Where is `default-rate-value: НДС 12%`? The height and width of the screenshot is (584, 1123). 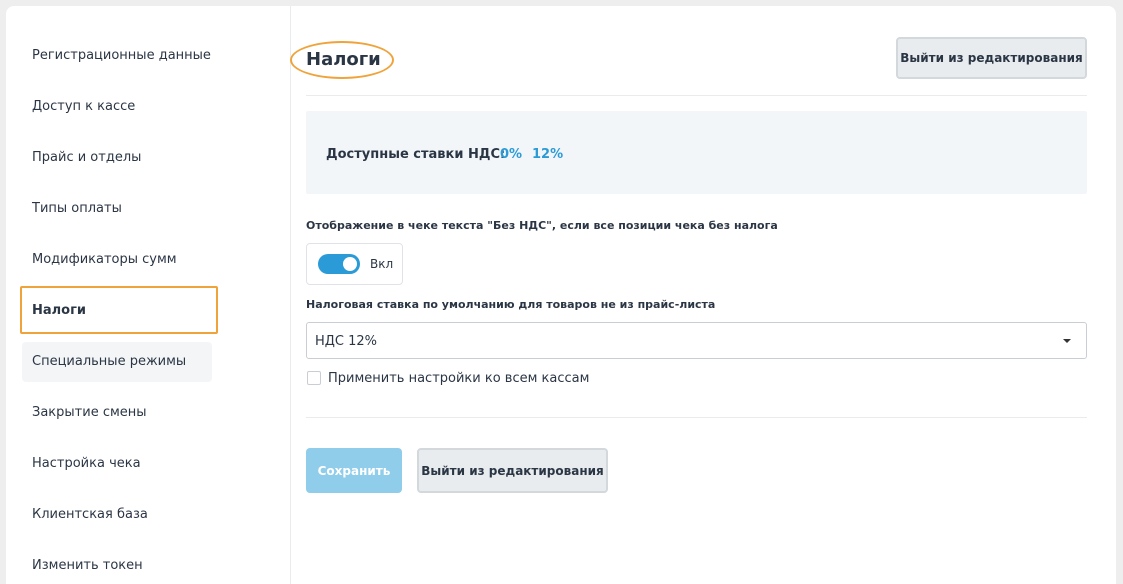
default-rate-value: НДС 12% is located at coordinates (346, 341).